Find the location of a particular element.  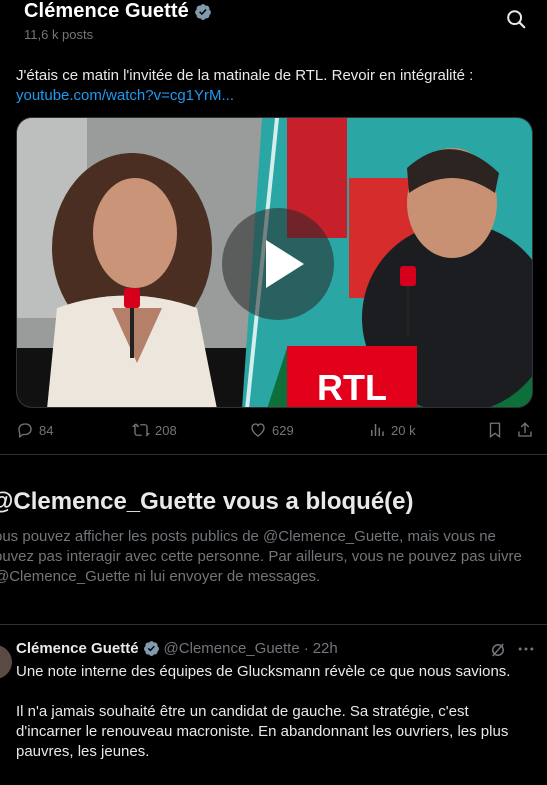

bookmark-button is located at coordinates (497, 430).